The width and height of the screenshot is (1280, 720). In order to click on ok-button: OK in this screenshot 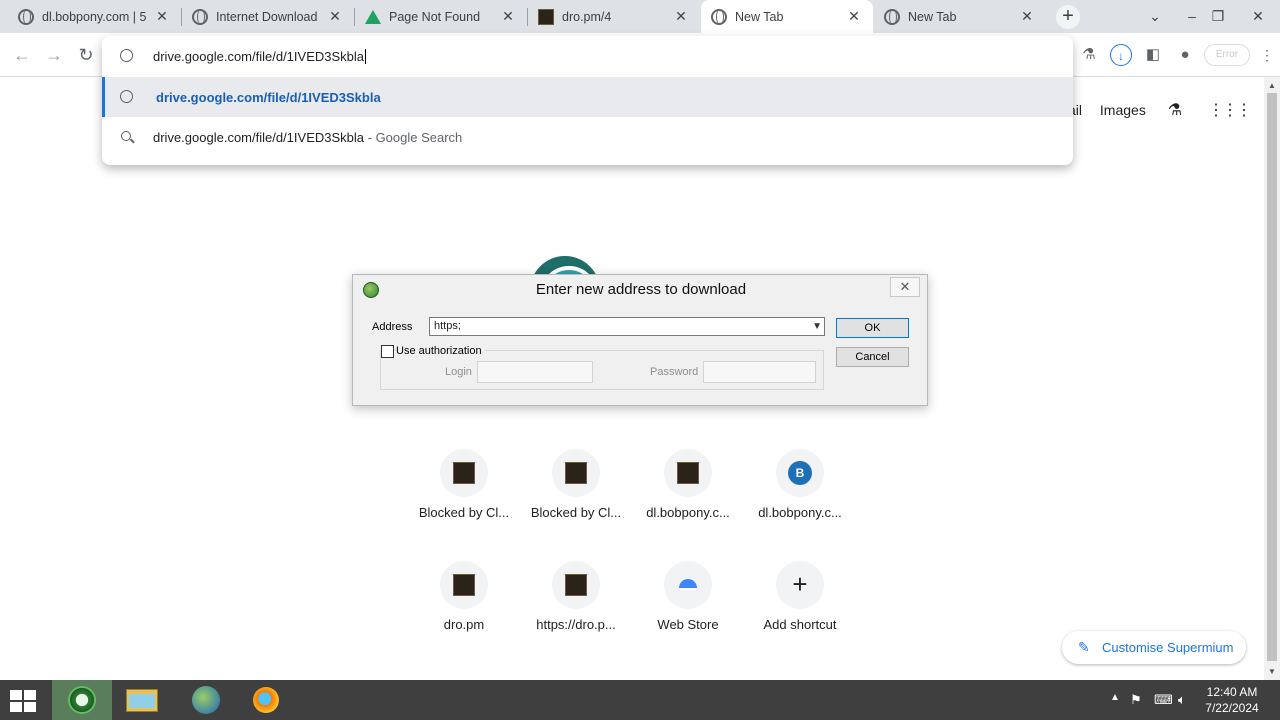, I will do `click(872, 328)`.